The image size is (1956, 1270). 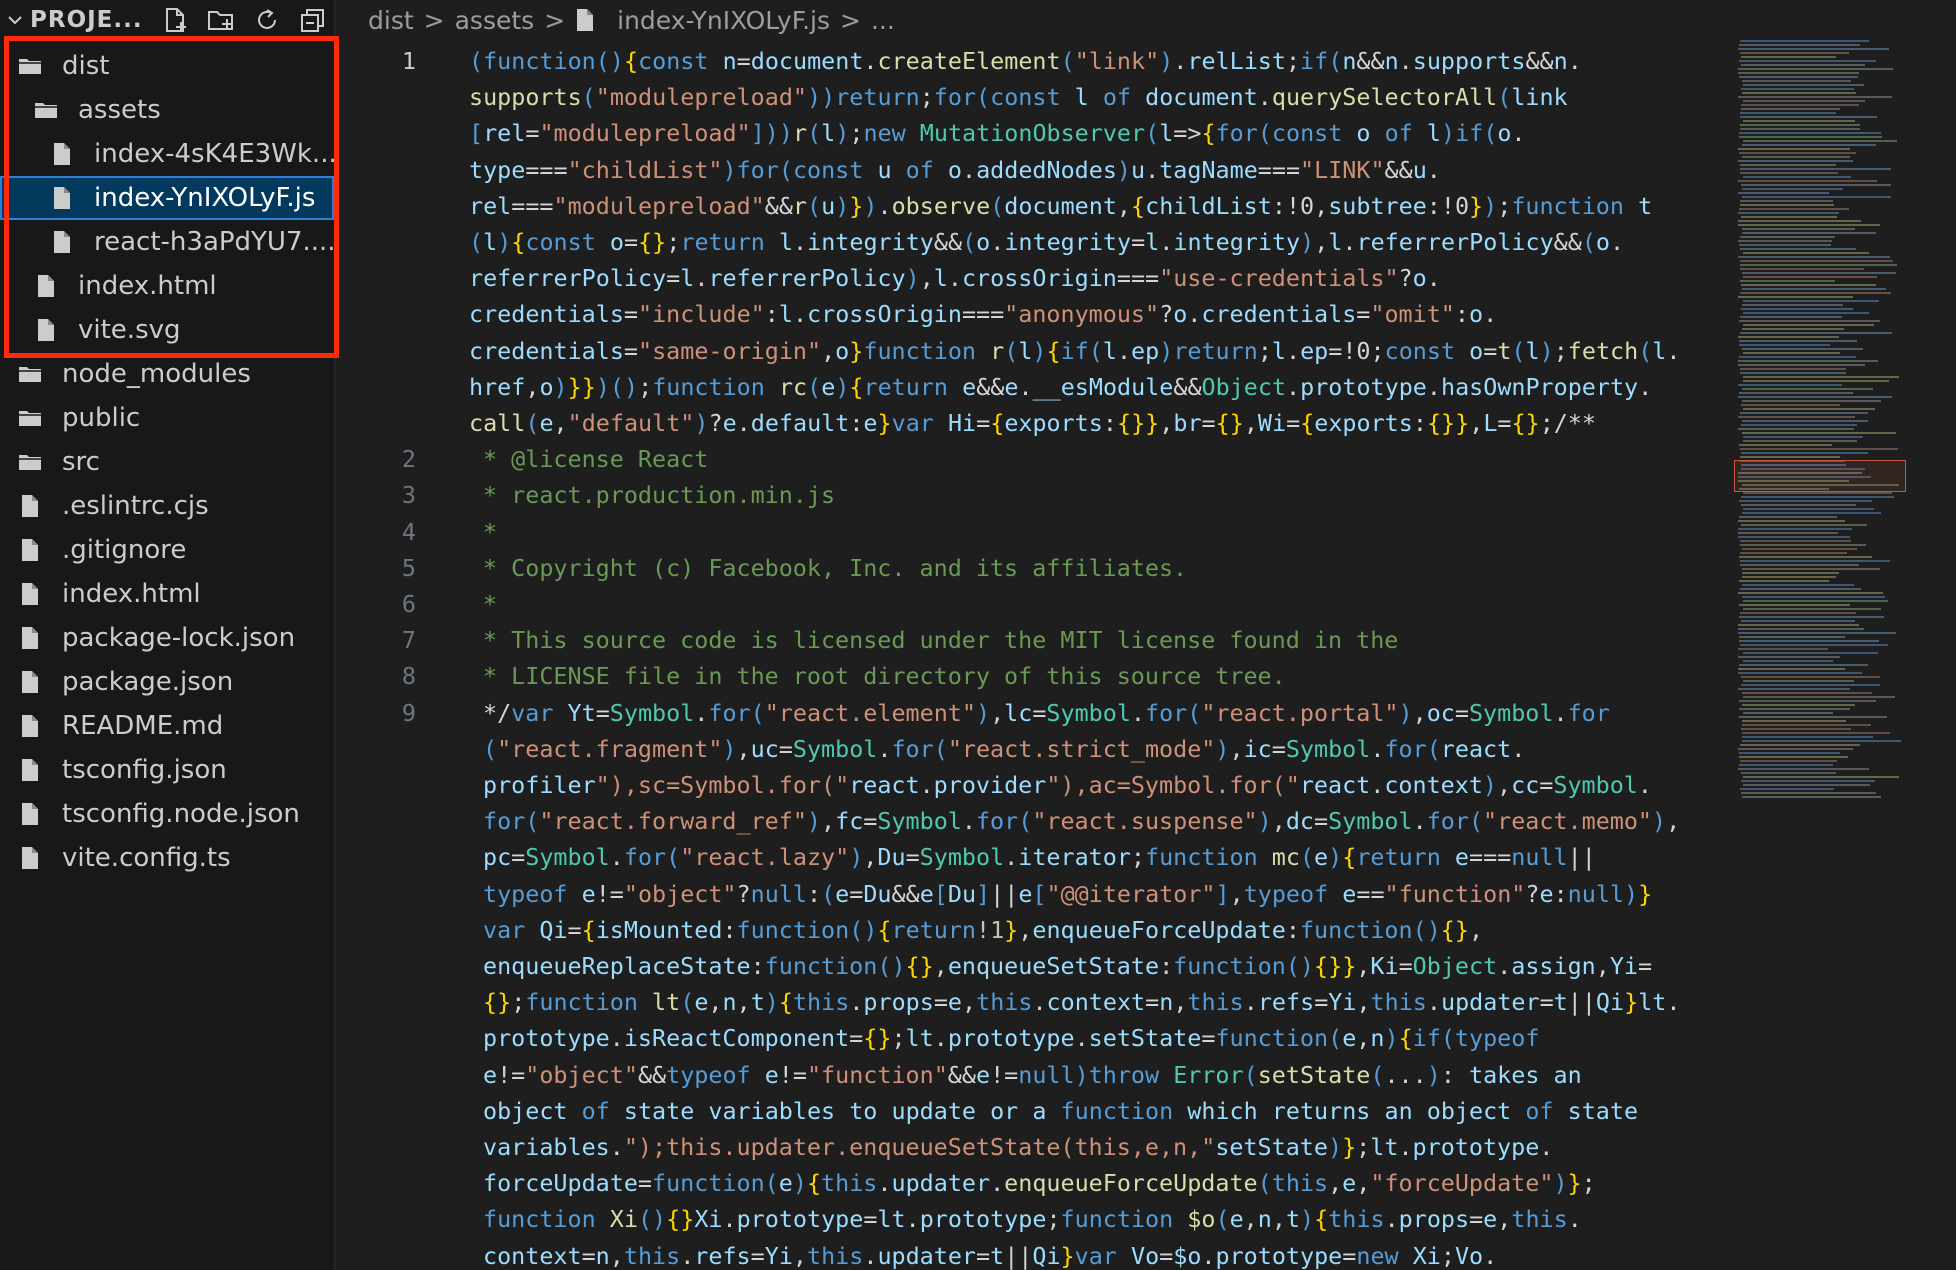 I want to click on tree-file-vite-svg: vite.svg, so click(x=167, y=330).